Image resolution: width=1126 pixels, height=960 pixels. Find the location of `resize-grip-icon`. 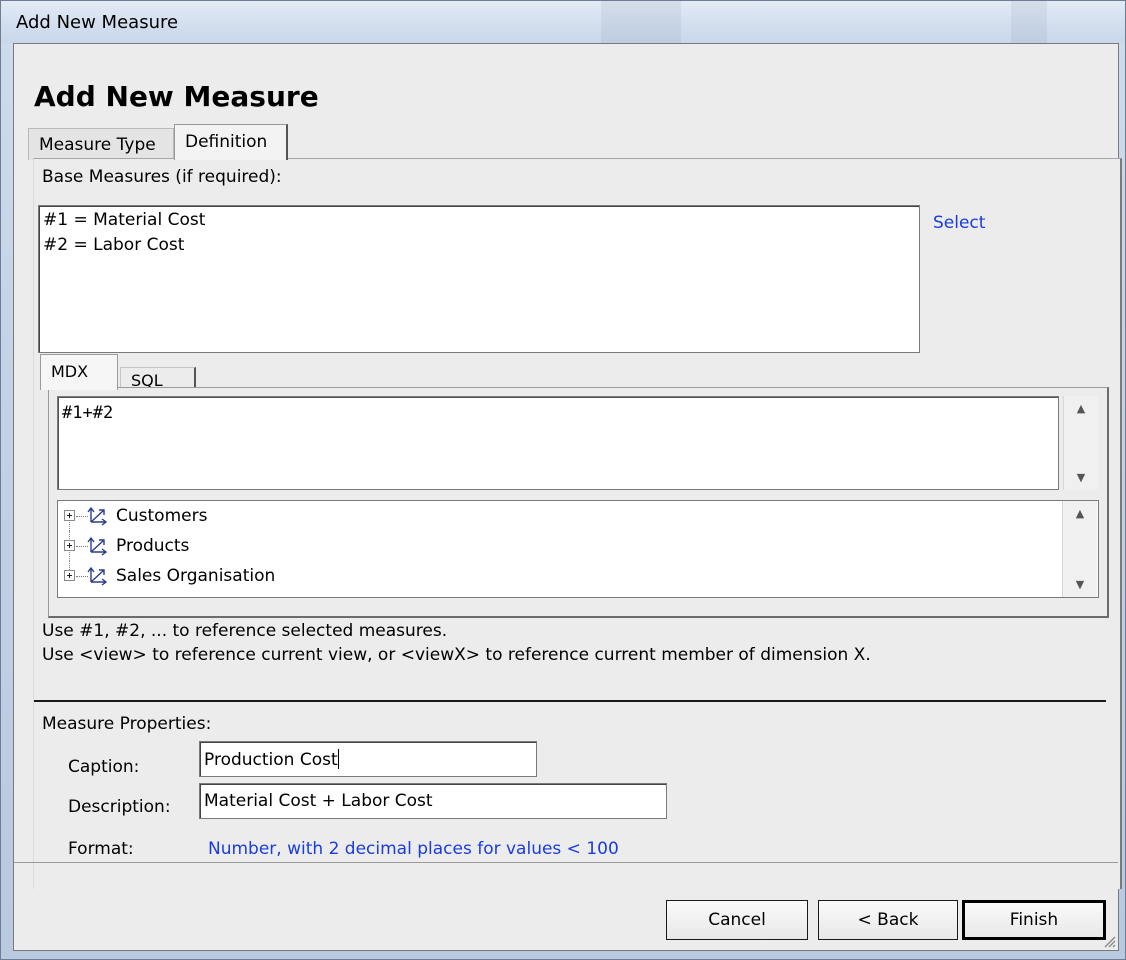

resize-grip-icon is located at coordinates (1108, 940).